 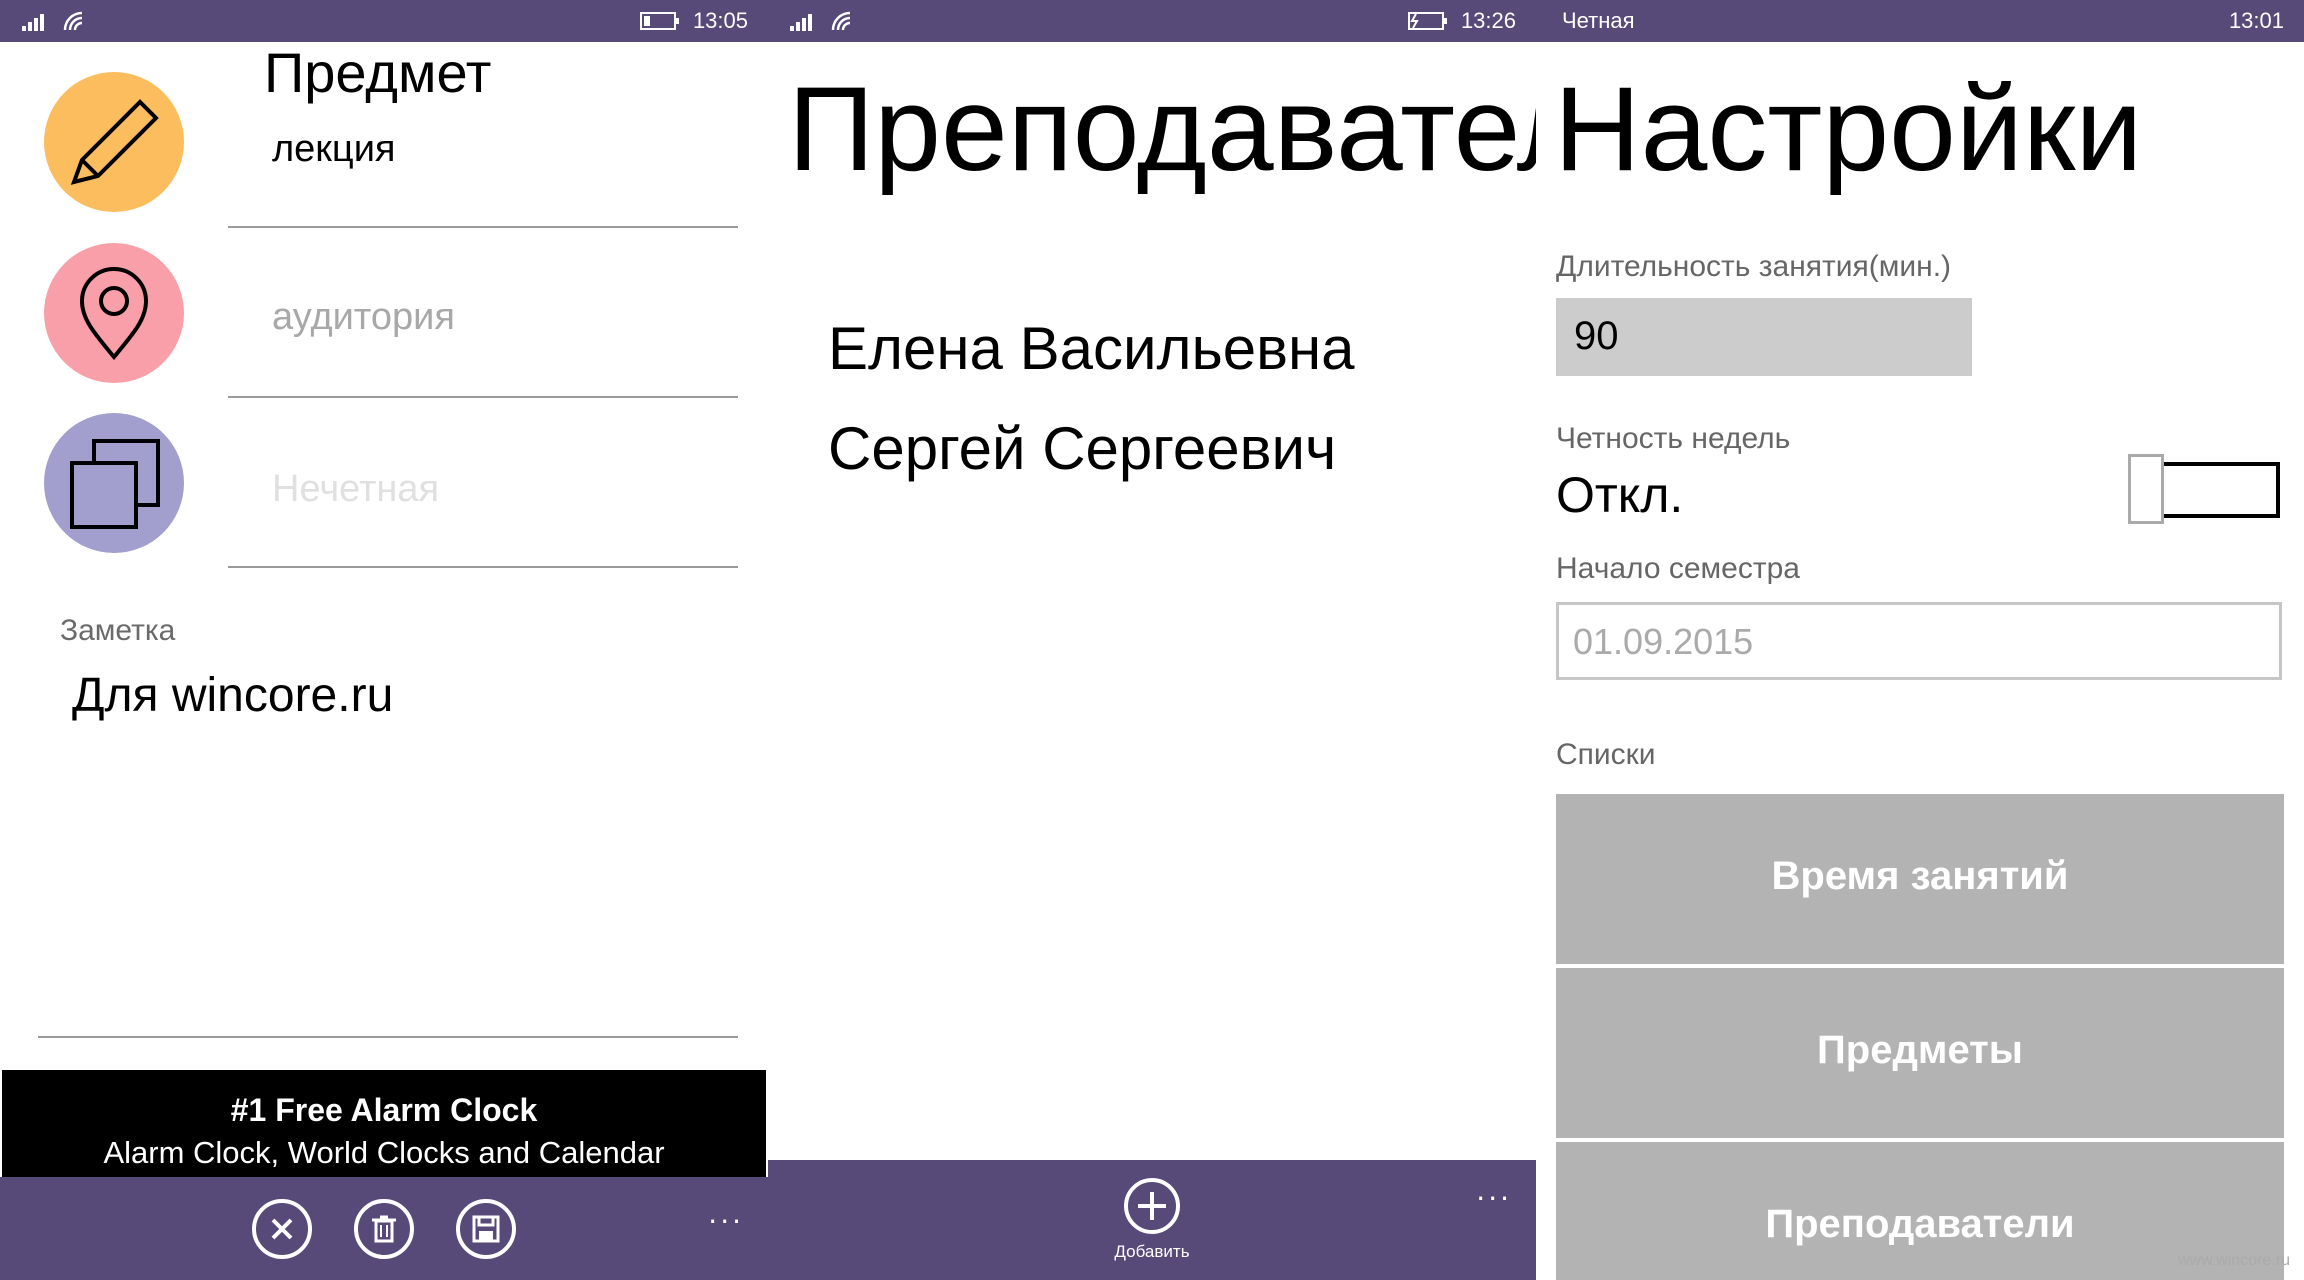 I want to click on teachers-button: Преподаватели, so click(x=1920, y=1211).